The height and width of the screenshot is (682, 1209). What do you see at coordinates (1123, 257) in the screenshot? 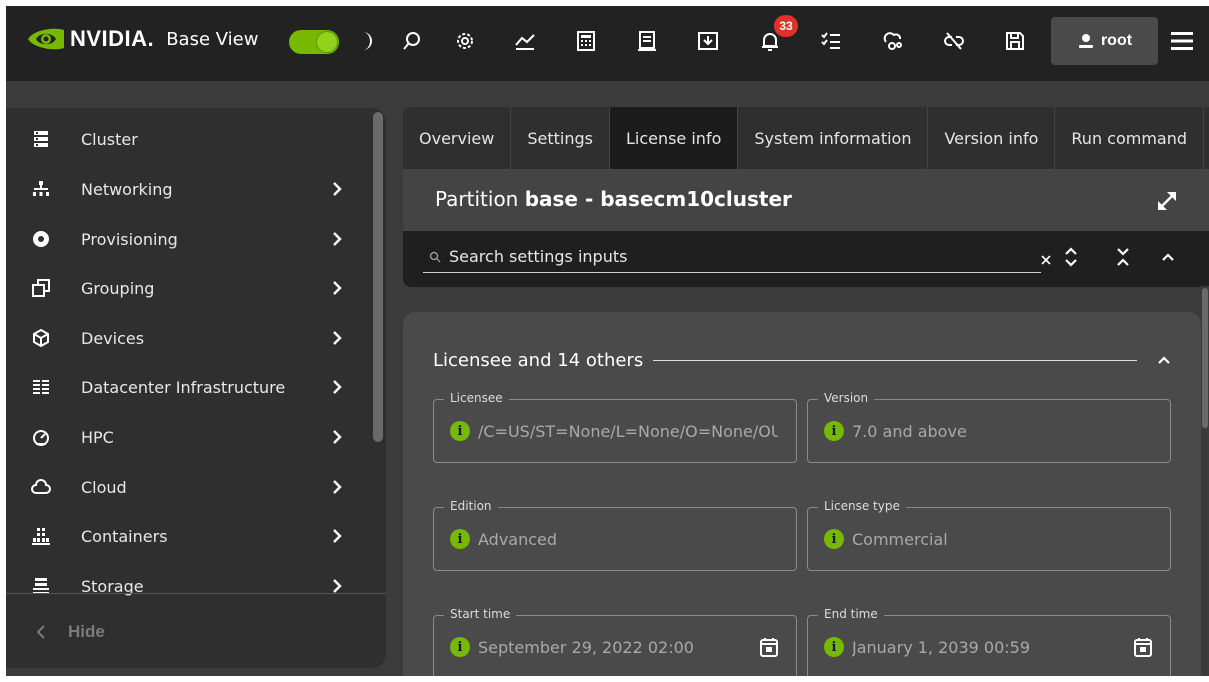
I see `collapse-all-icon` at bounding box center [1123, 257].